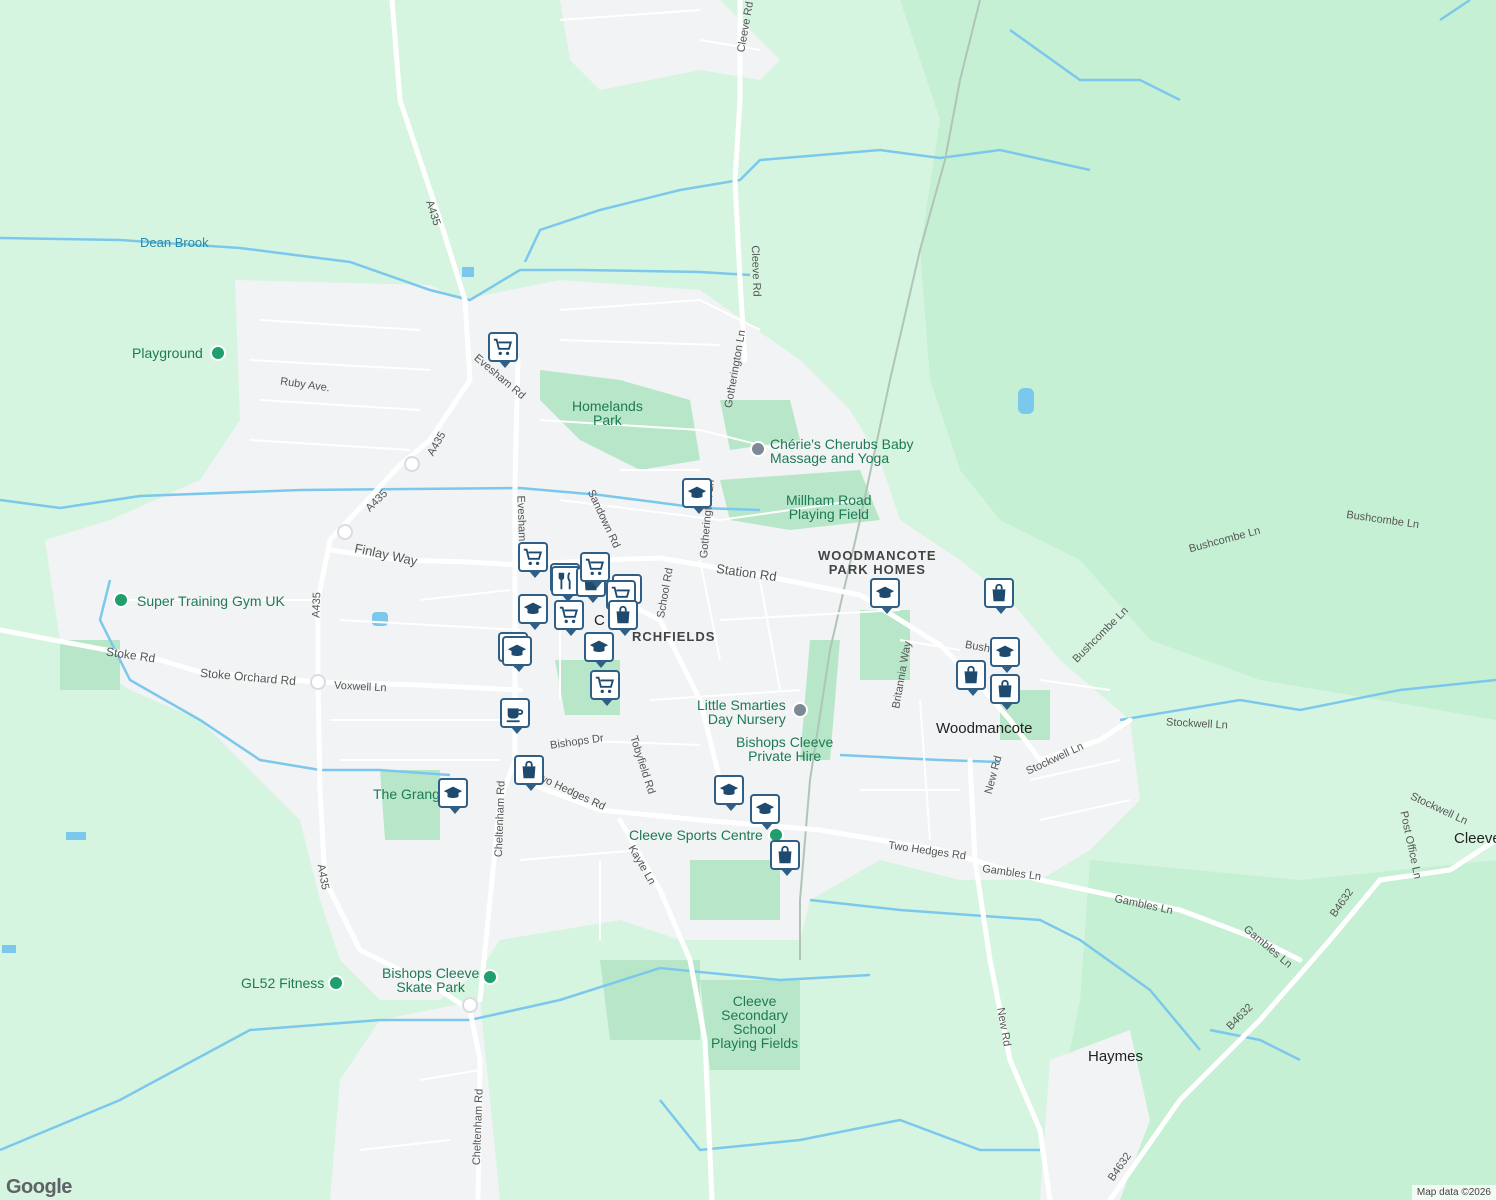  What do you see at coordinates (784, 749) in the screenshot?
I see `bishops-cleeve-private-hire-label: Bishops Cleeve Private Hire` at bounding box center [784, 749].